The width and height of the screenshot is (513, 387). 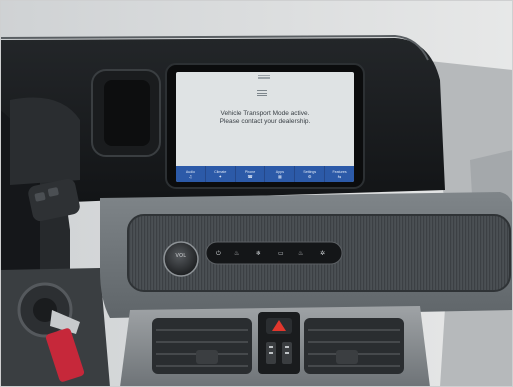 I want to click on menu-item-settings: Settings ⚙, so click(x=310, y=174).